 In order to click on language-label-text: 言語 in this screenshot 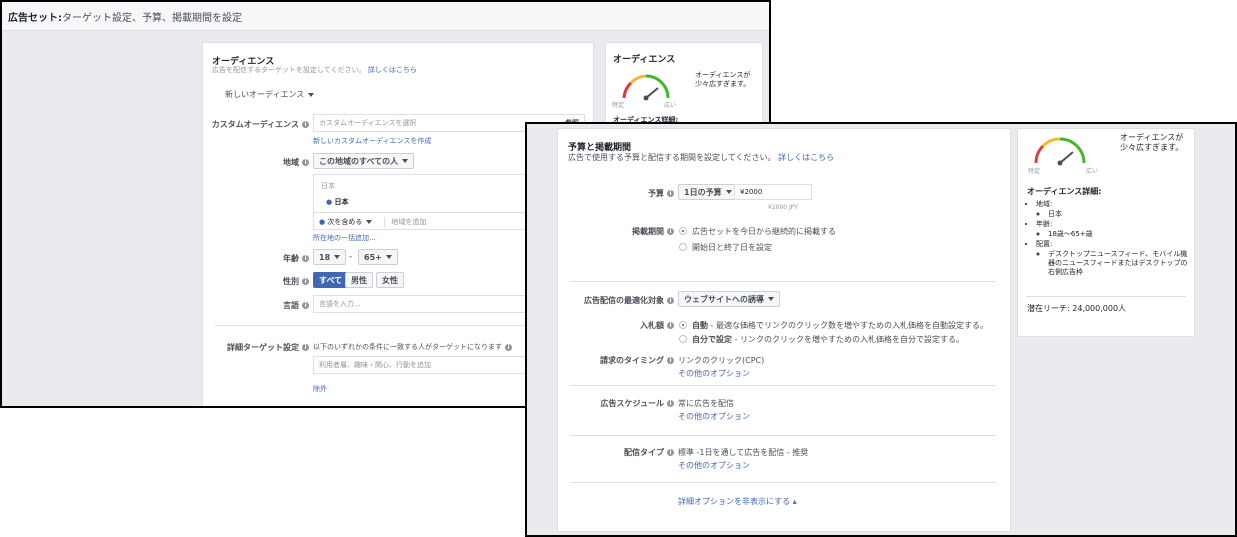, I will do `click(291, 305)`.